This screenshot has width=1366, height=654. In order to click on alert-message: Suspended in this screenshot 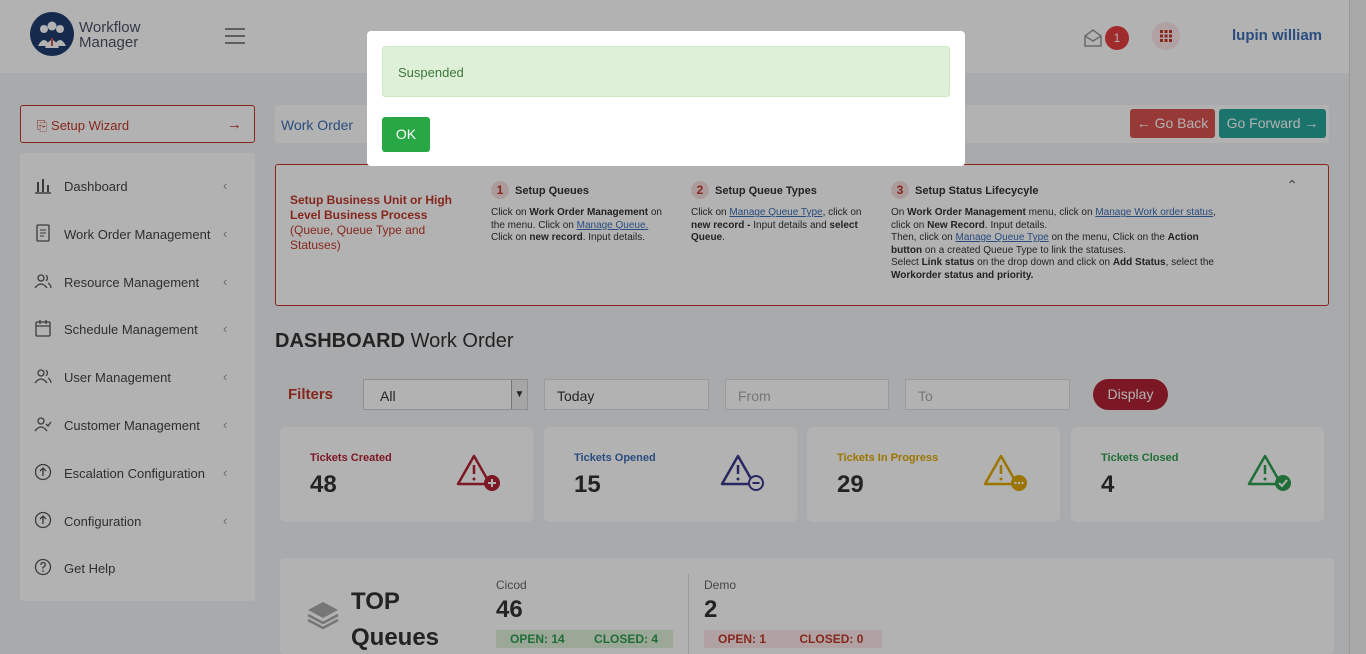, I will do `click(431, 72)`.